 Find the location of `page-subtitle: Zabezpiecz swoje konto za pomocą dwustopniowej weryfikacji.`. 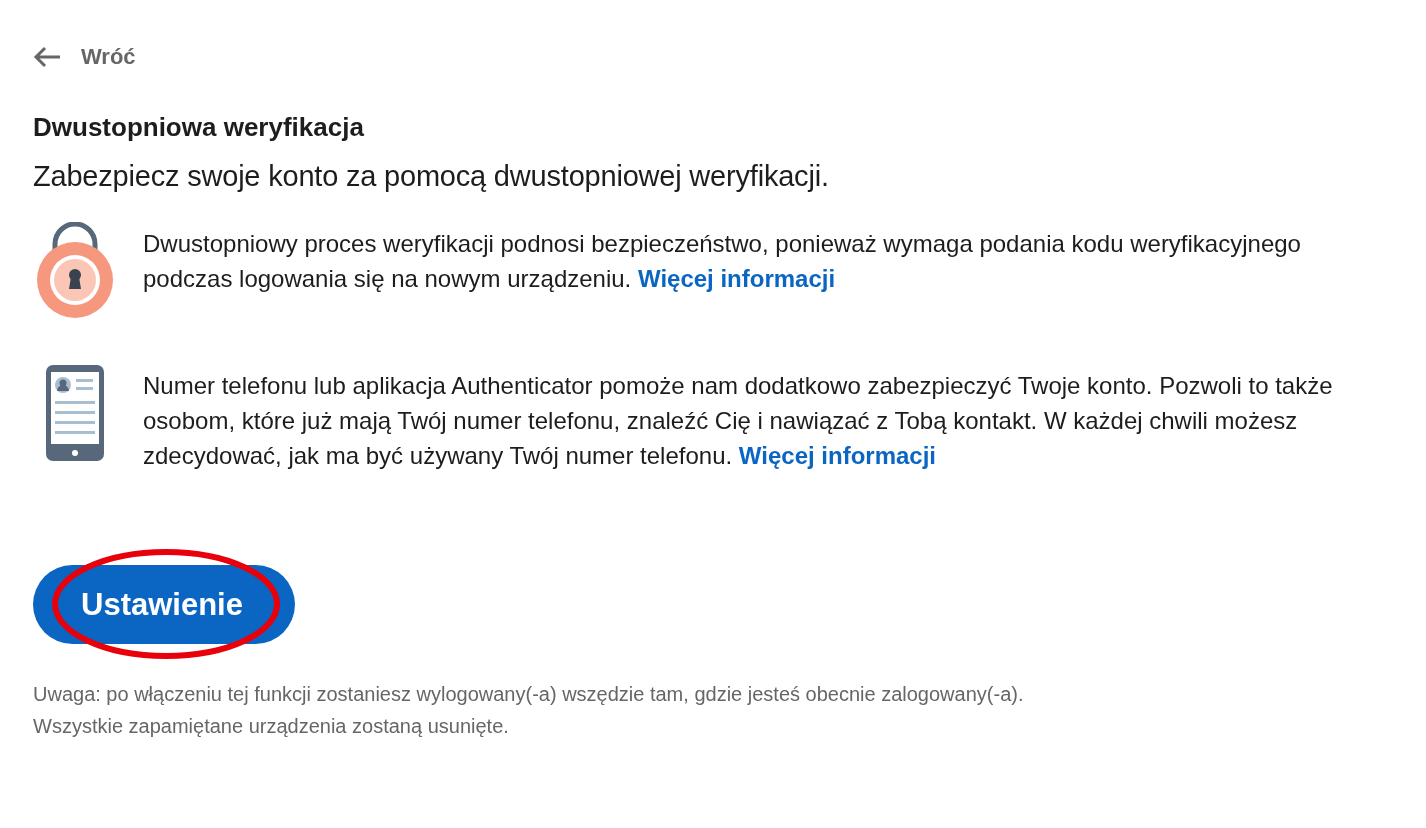

page-subtitle: Zabezpiecz swoje konto za pomocą dwustopniowej weryfikacji. is located at coordinates (431, 176).